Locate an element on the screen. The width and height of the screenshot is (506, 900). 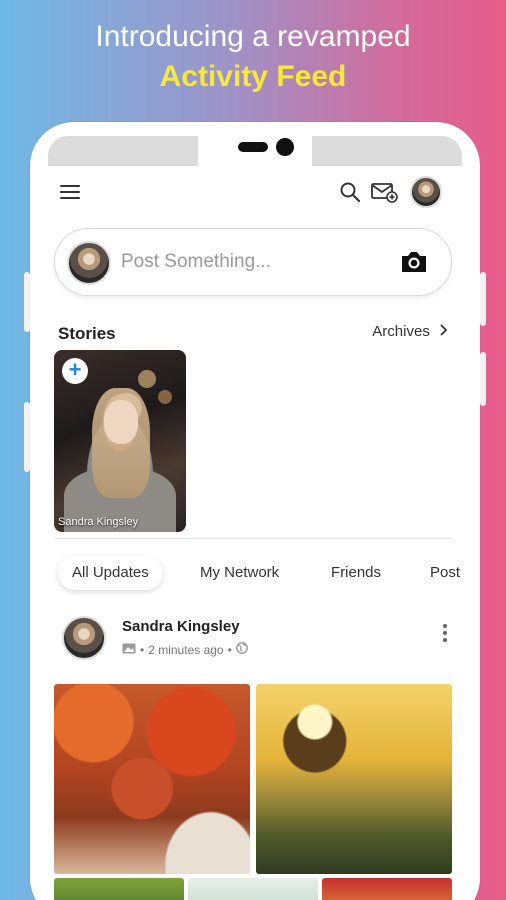
mail-icon is located at coordinates (384, 192).